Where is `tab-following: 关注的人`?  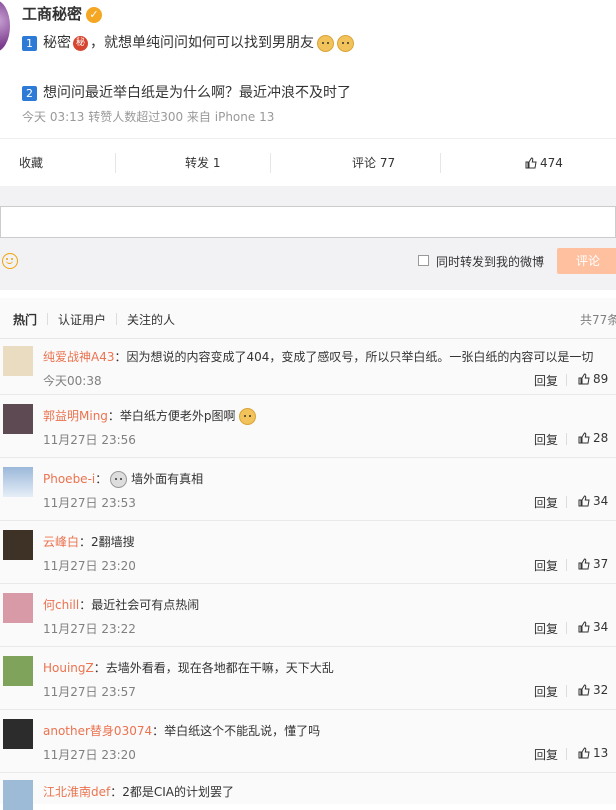 tab-following: 关注的人 is located at coordinates (151, 319).